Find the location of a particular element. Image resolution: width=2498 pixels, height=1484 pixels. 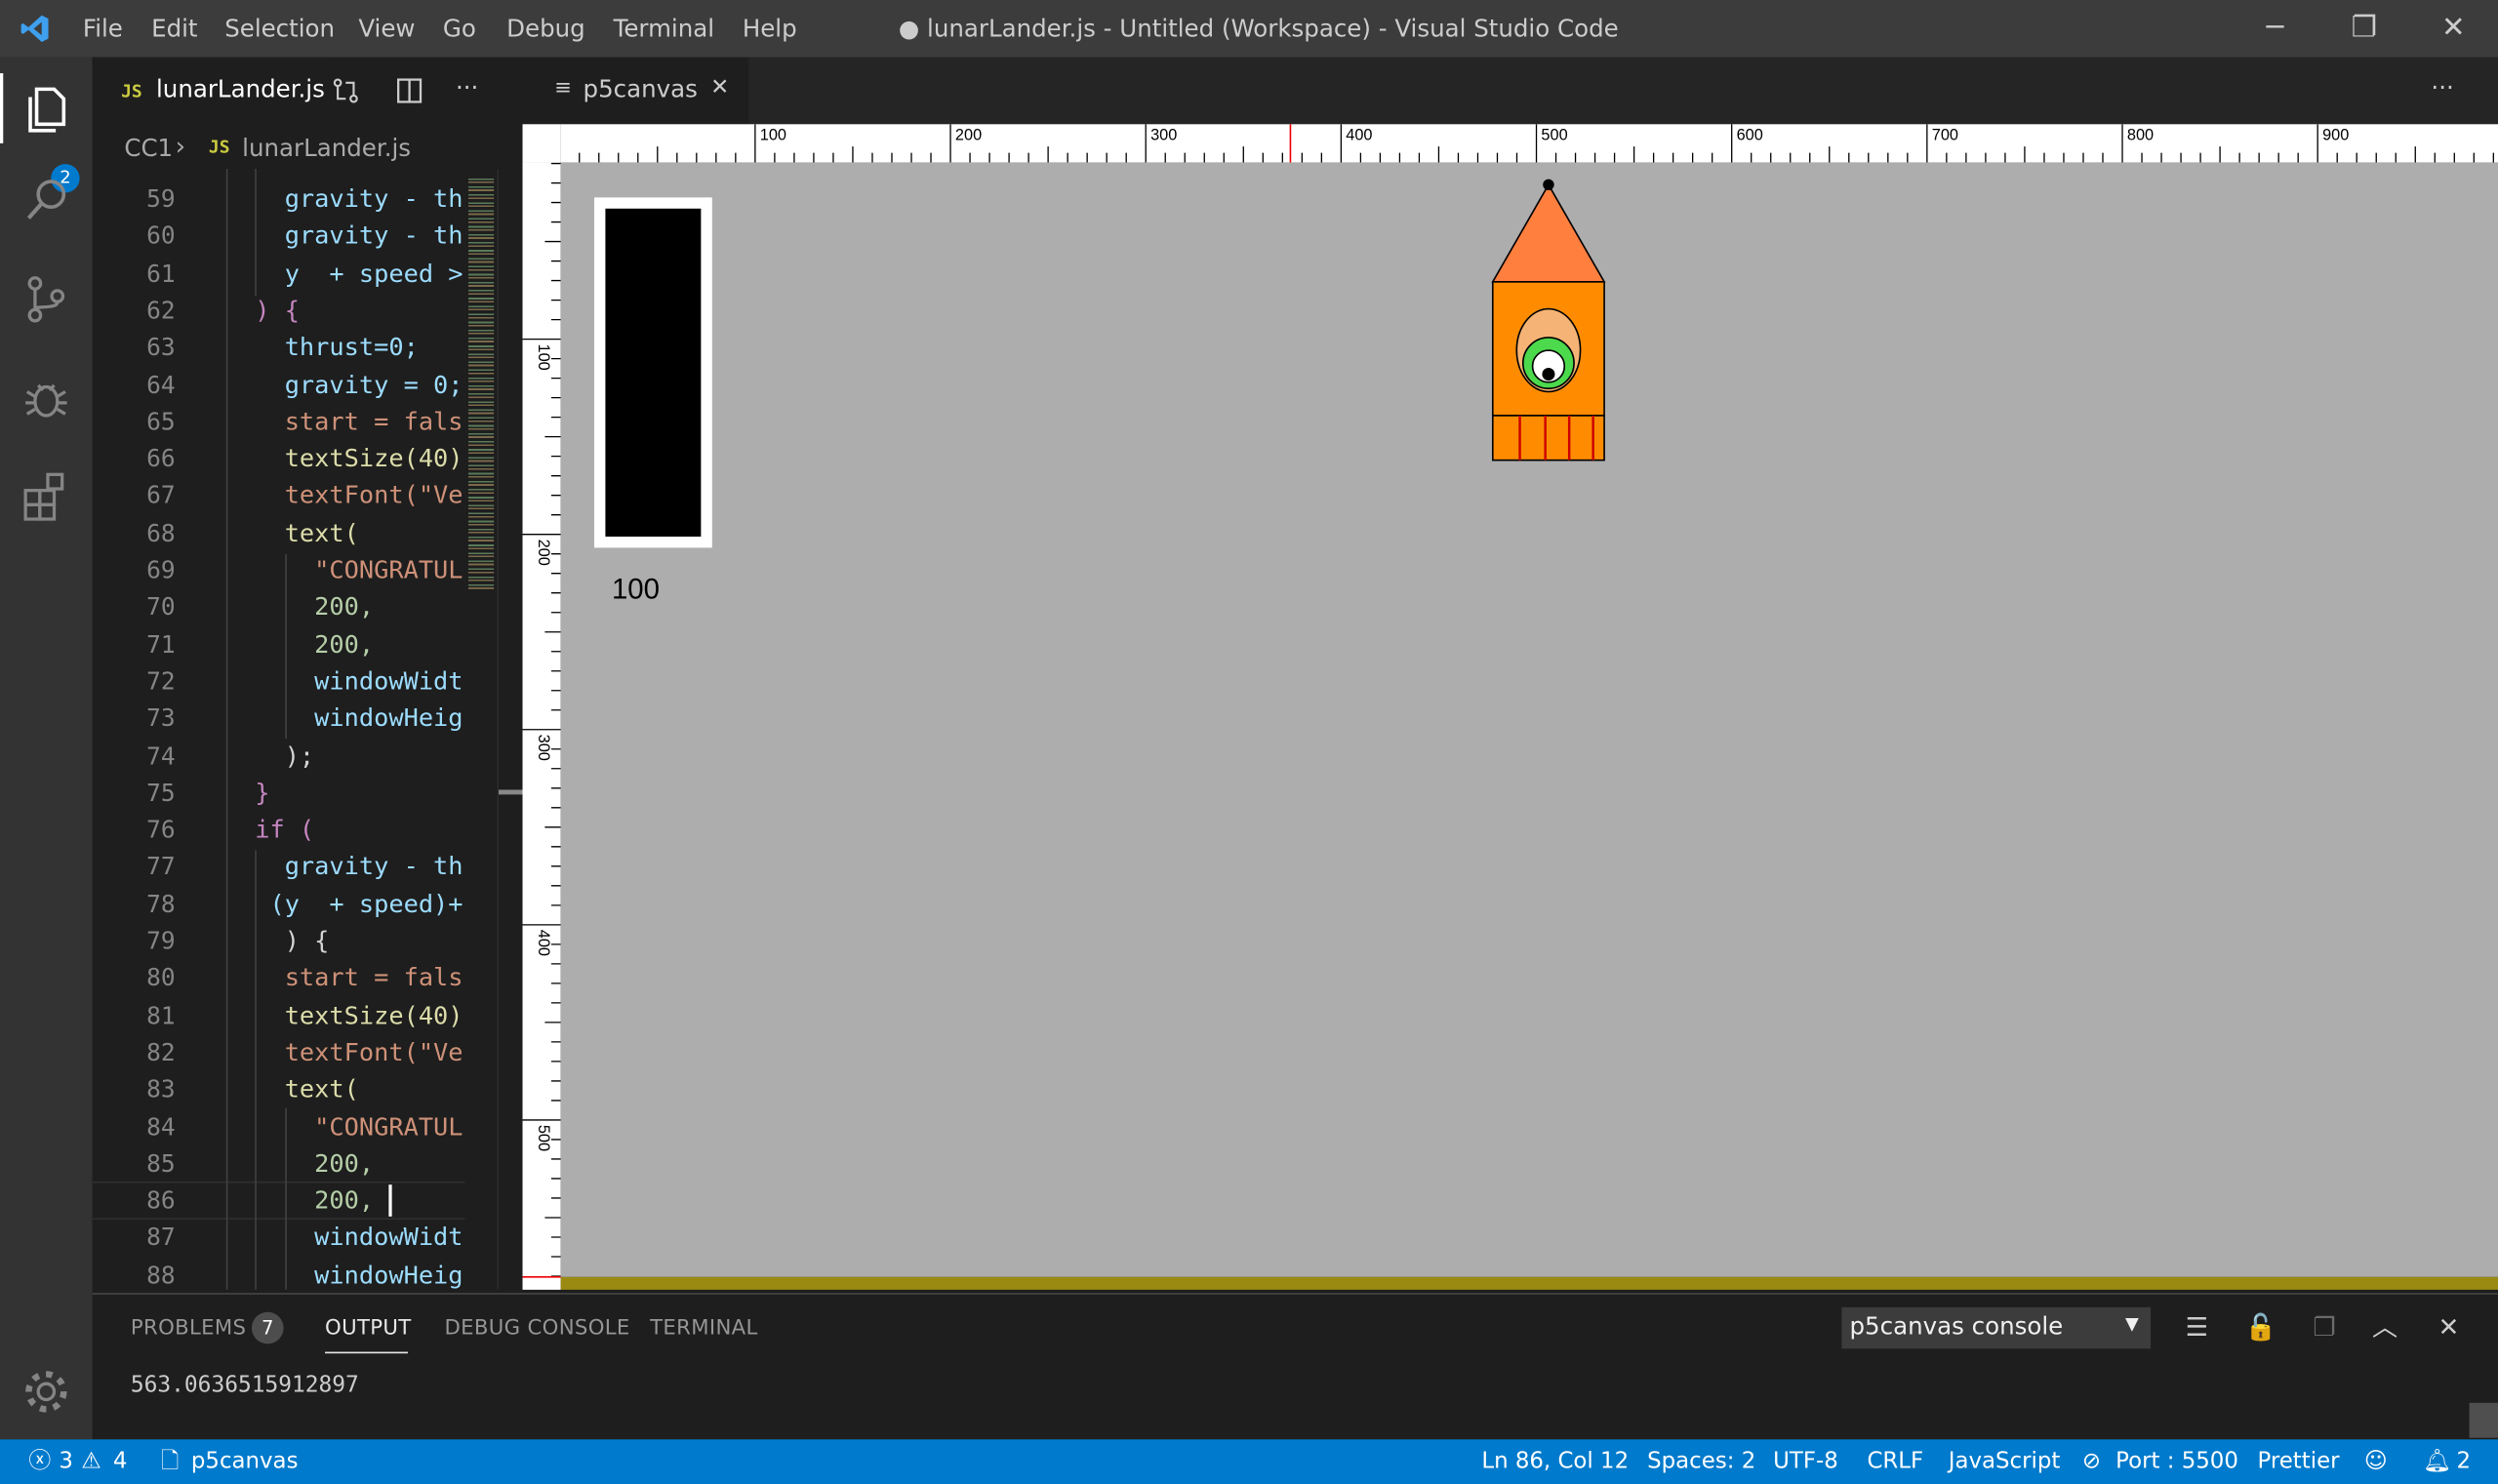

code-line: if ( is located at coordinates (285, 830).